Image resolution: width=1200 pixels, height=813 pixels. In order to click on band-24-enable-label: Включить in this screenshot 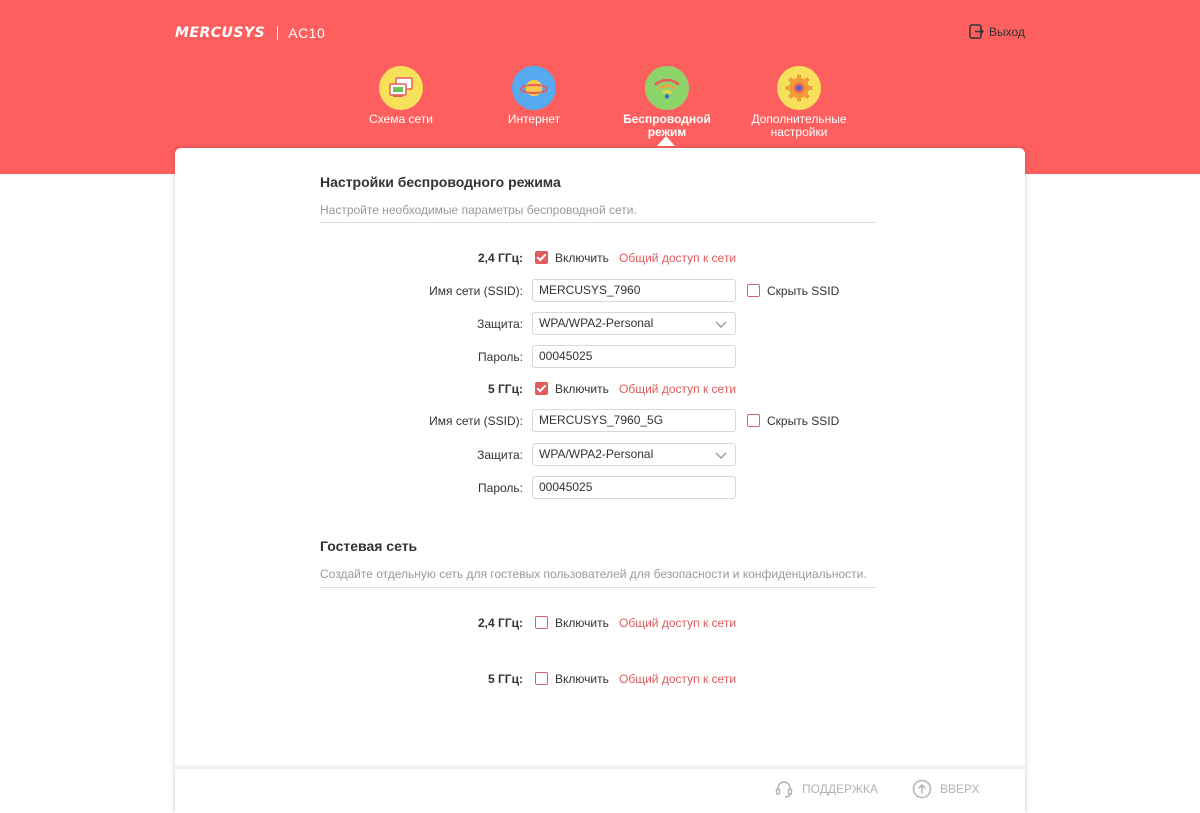, I will do `click(582, 258)`.